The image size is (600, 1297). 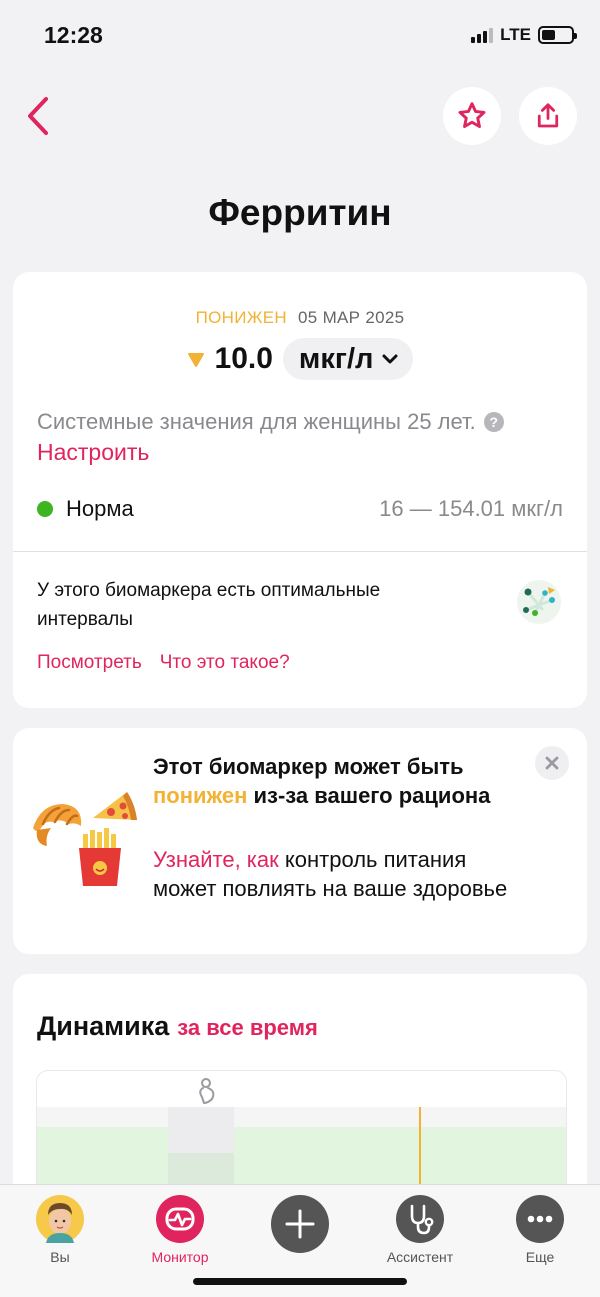 What do you see at coordinates (57, 825) in the screenshot?
I see `croissant-icon` at bounding box center [57, 825].